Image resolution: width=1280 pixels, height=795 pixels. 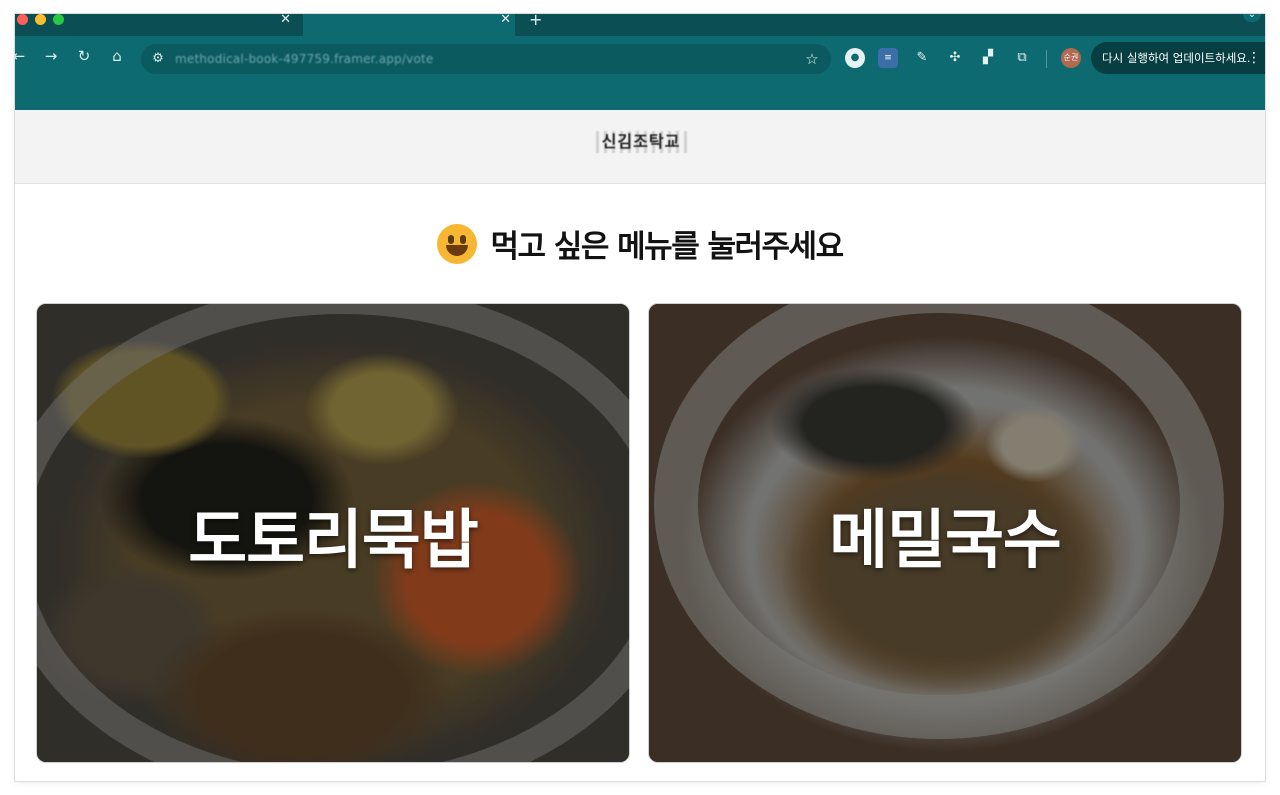 What do you see at coordinates (535, 21) in the screenshot?
I see `new-tab-icon: +` at bounding box center [535, 21].